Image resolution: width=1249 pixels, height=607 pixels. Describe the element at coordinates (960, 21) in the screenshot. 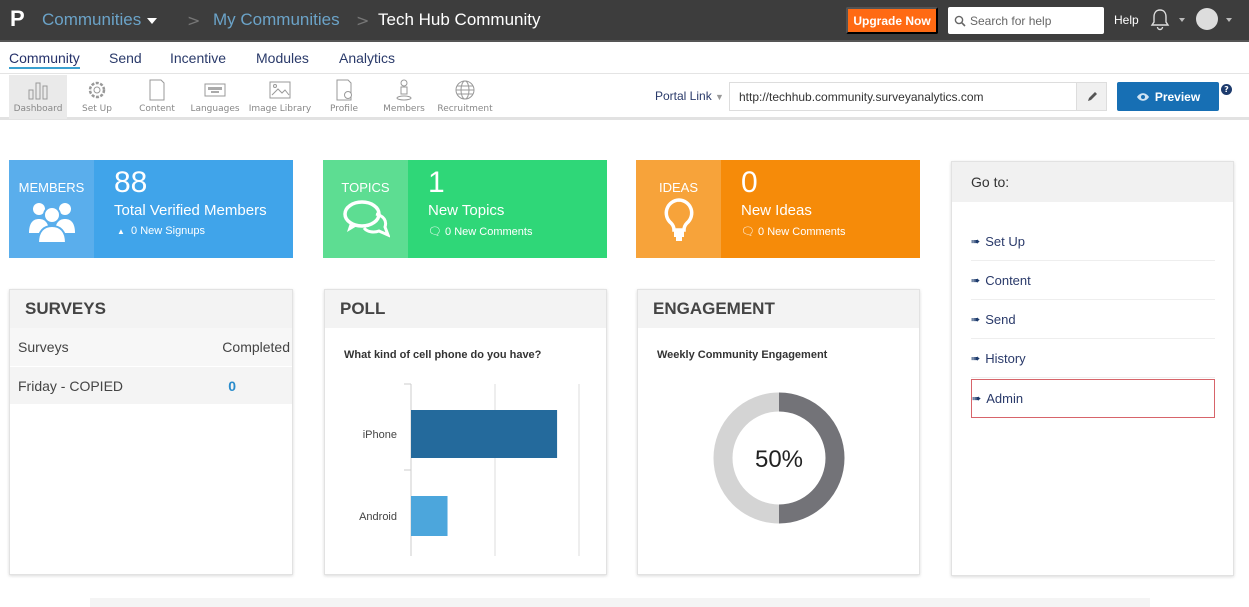

I see `search-icon` at that location.